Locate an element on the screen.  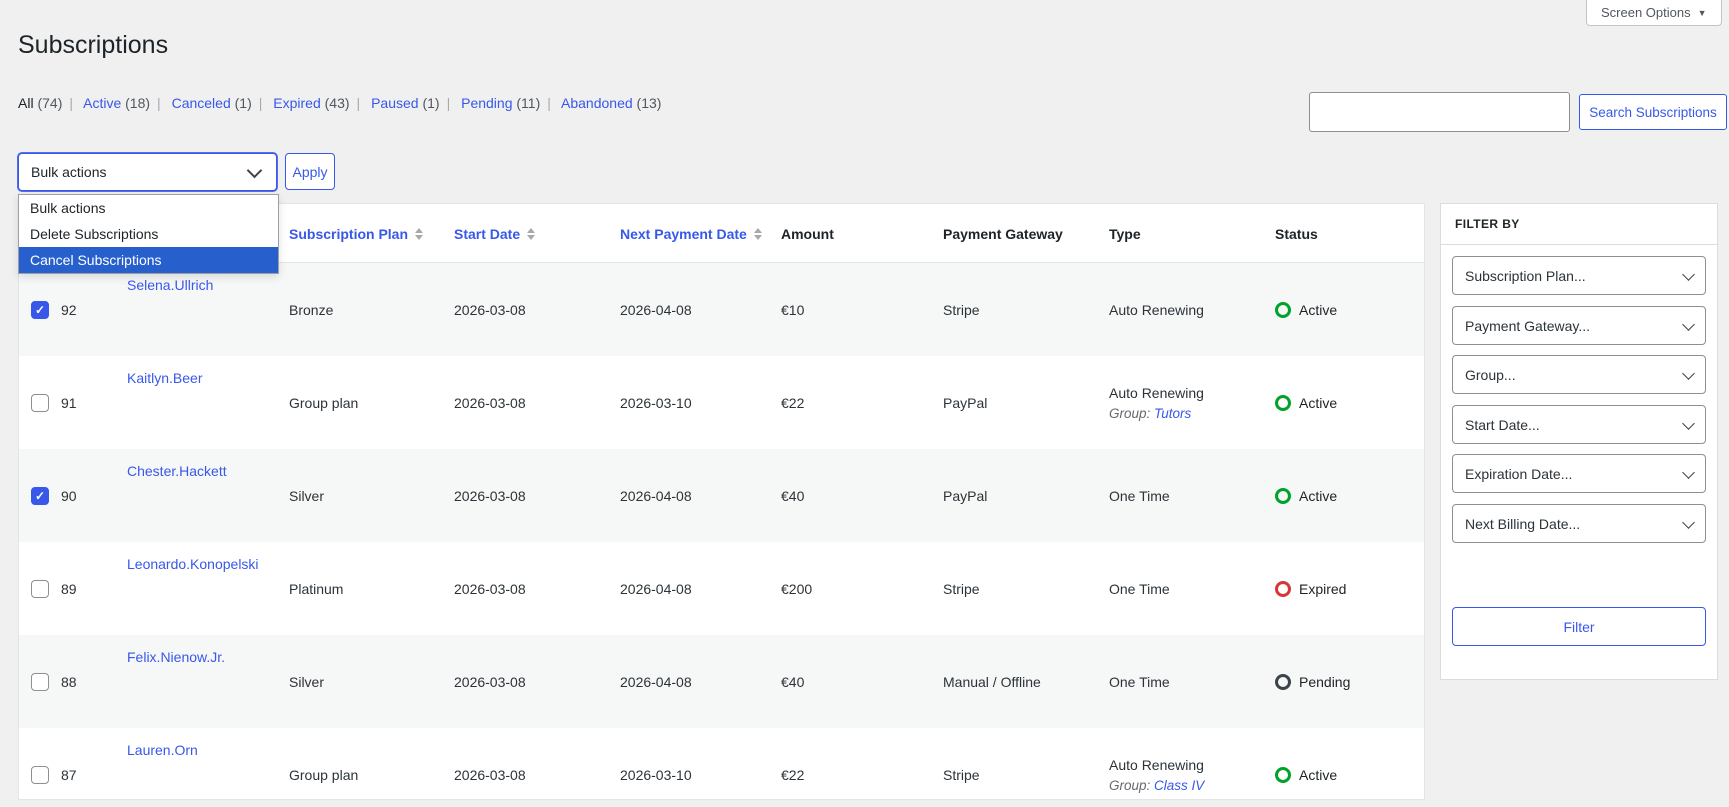
screen-options-label: Screen Options is located at coordinates (1646, 12).